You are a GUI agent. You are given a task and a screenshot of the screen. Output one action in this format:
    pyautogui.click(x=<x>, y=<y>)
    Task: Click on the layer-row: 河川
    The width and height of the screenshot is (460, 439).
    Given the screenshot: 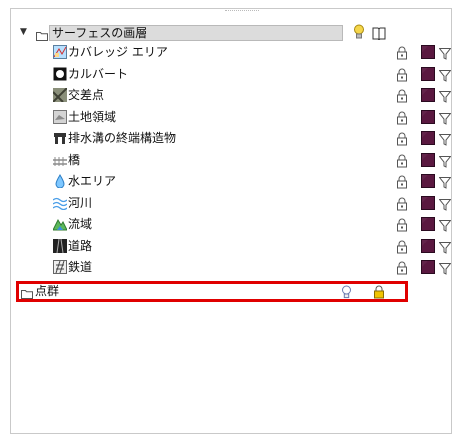 What is the action you would take?
    pyautogui.click(x=231, y=203)
    